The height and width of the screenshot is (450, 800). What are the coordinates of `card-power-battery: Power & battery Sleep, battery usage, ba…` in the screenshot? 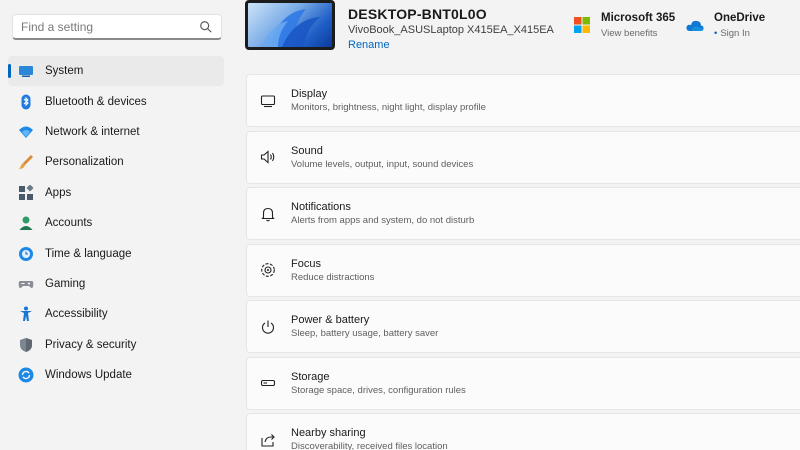 It's located at (523, 326).